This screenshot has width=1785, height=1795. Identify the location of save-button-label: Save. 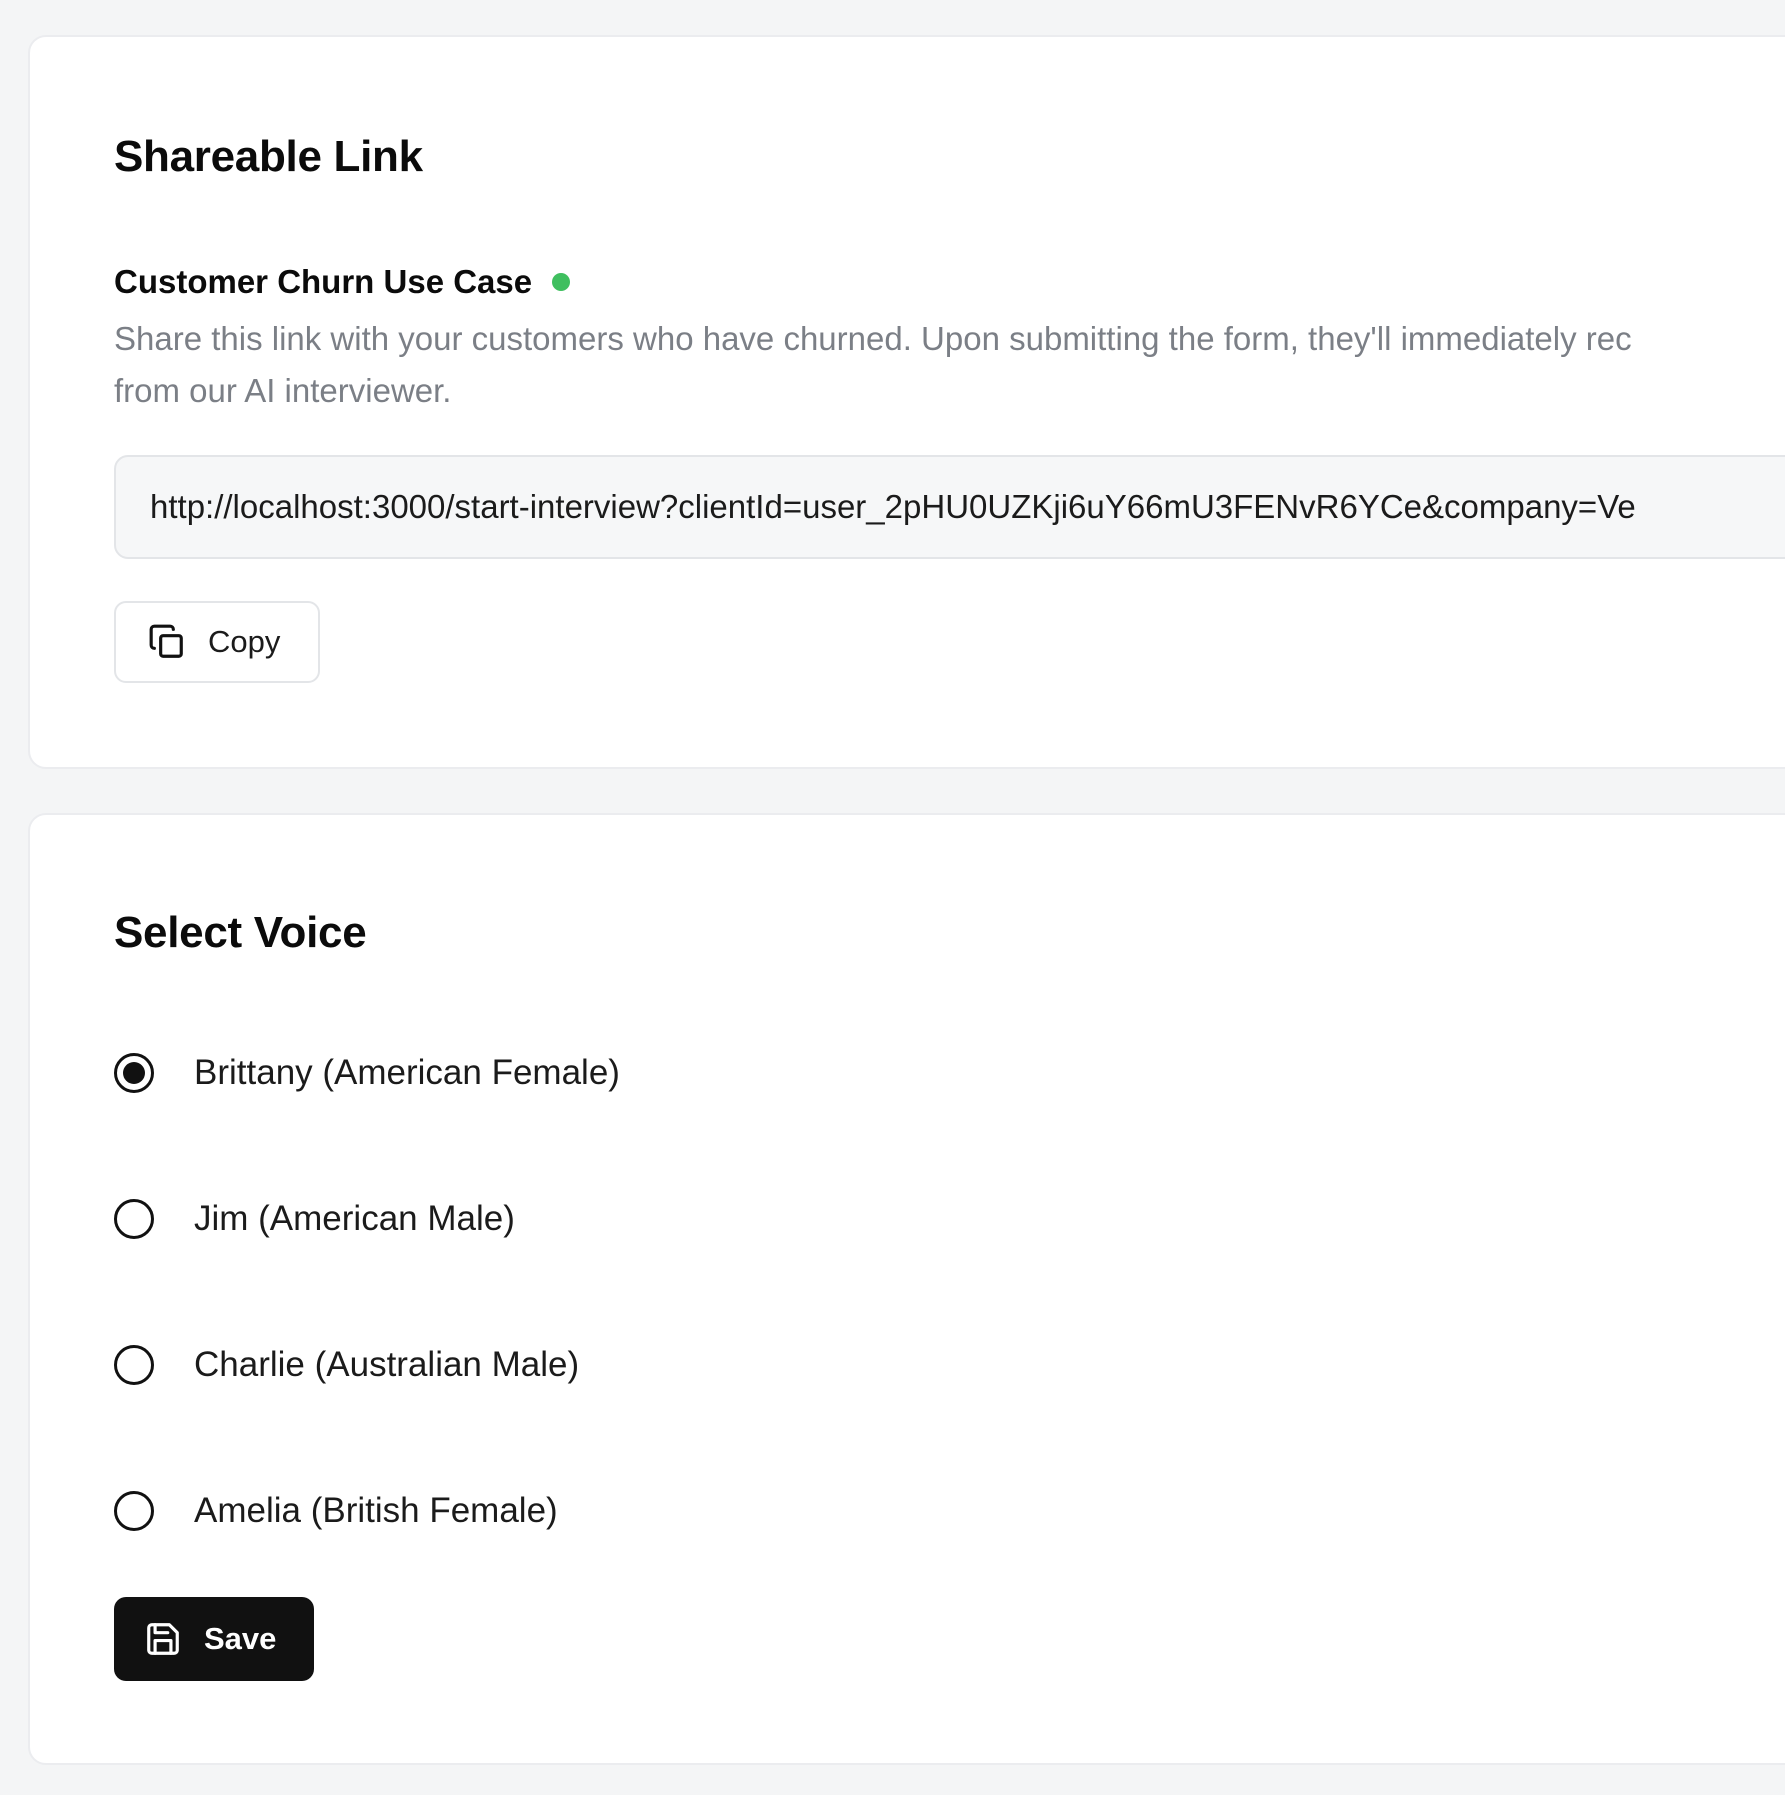
(240, 1638).